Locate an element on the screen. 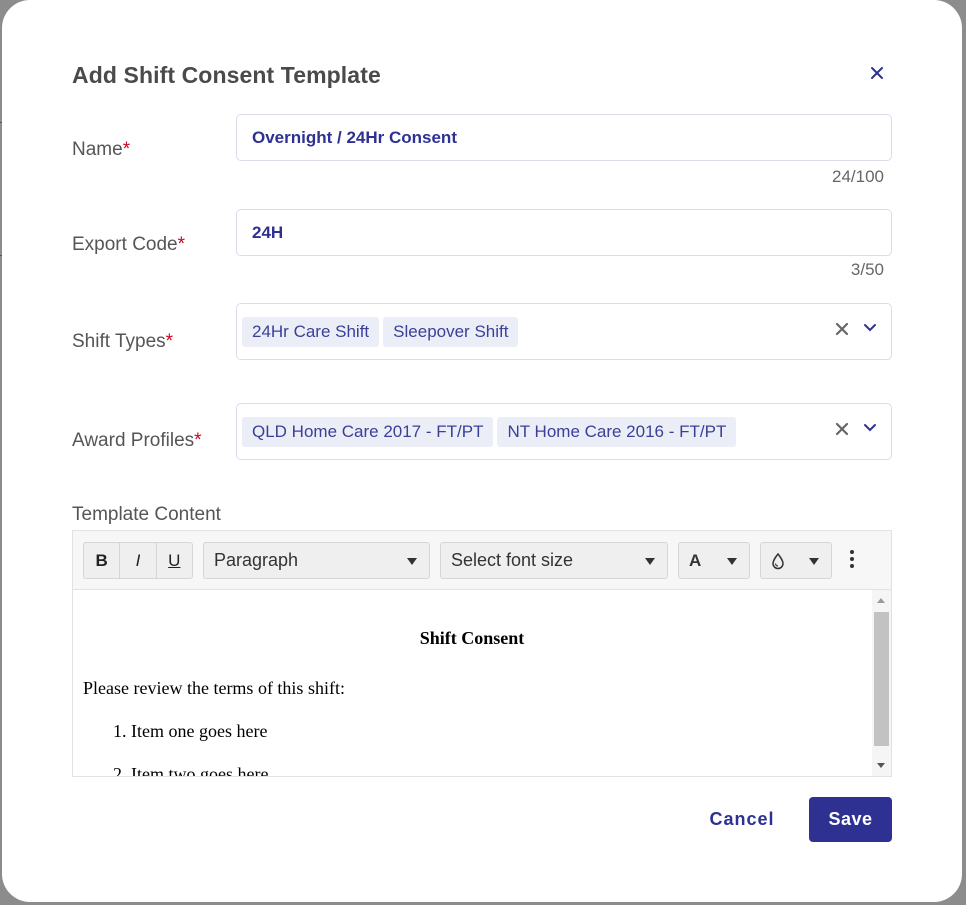 This screenshot has width=966, height=905. list-item: 2. Item two goes here is located at coordinates (191, 770).